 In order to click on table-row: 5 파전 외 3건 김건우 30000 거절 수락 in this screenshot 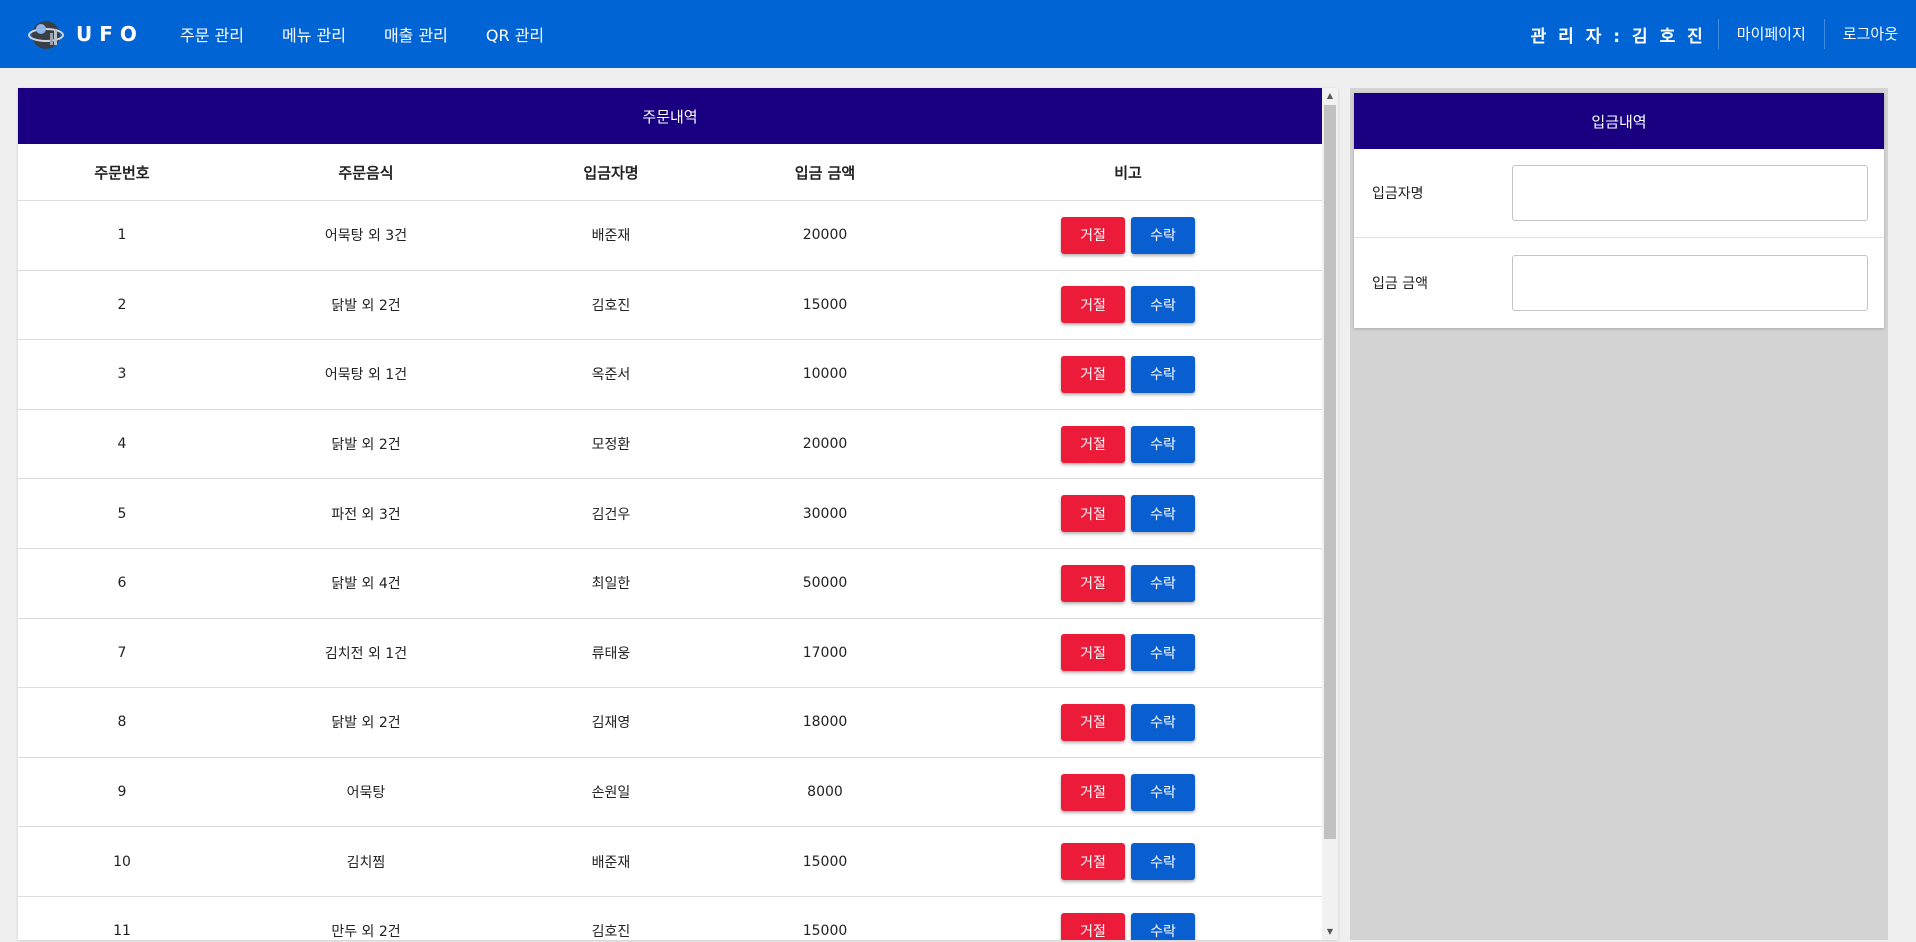, I will do `click(670, 514)`.